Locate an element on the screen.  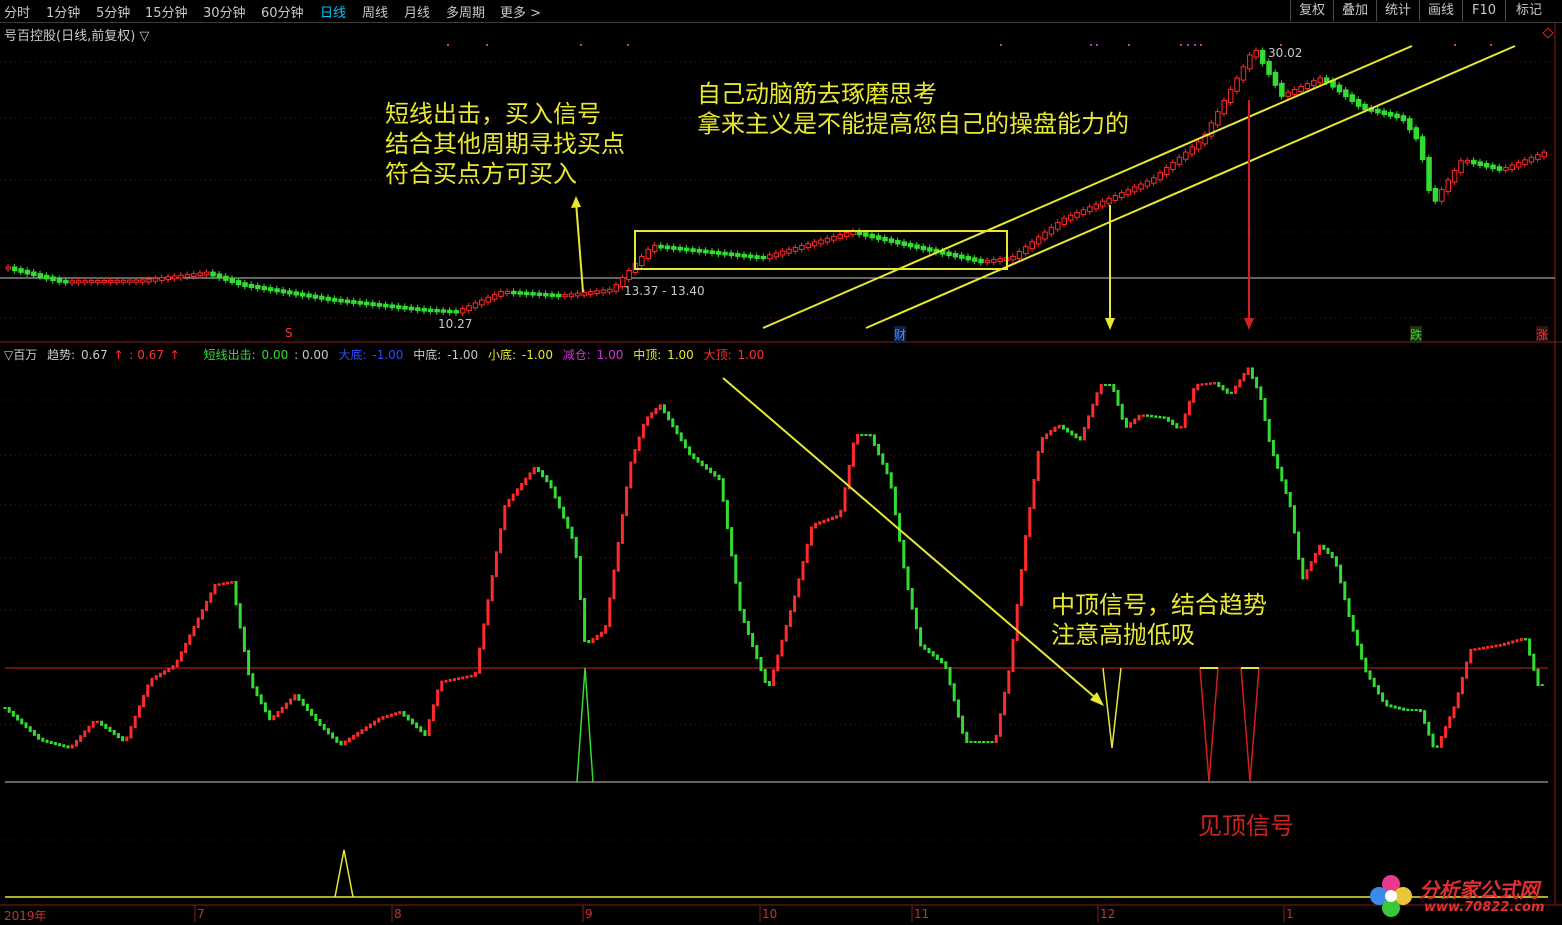
low-price-label: 10.27 is located at coordinates (455, 324).